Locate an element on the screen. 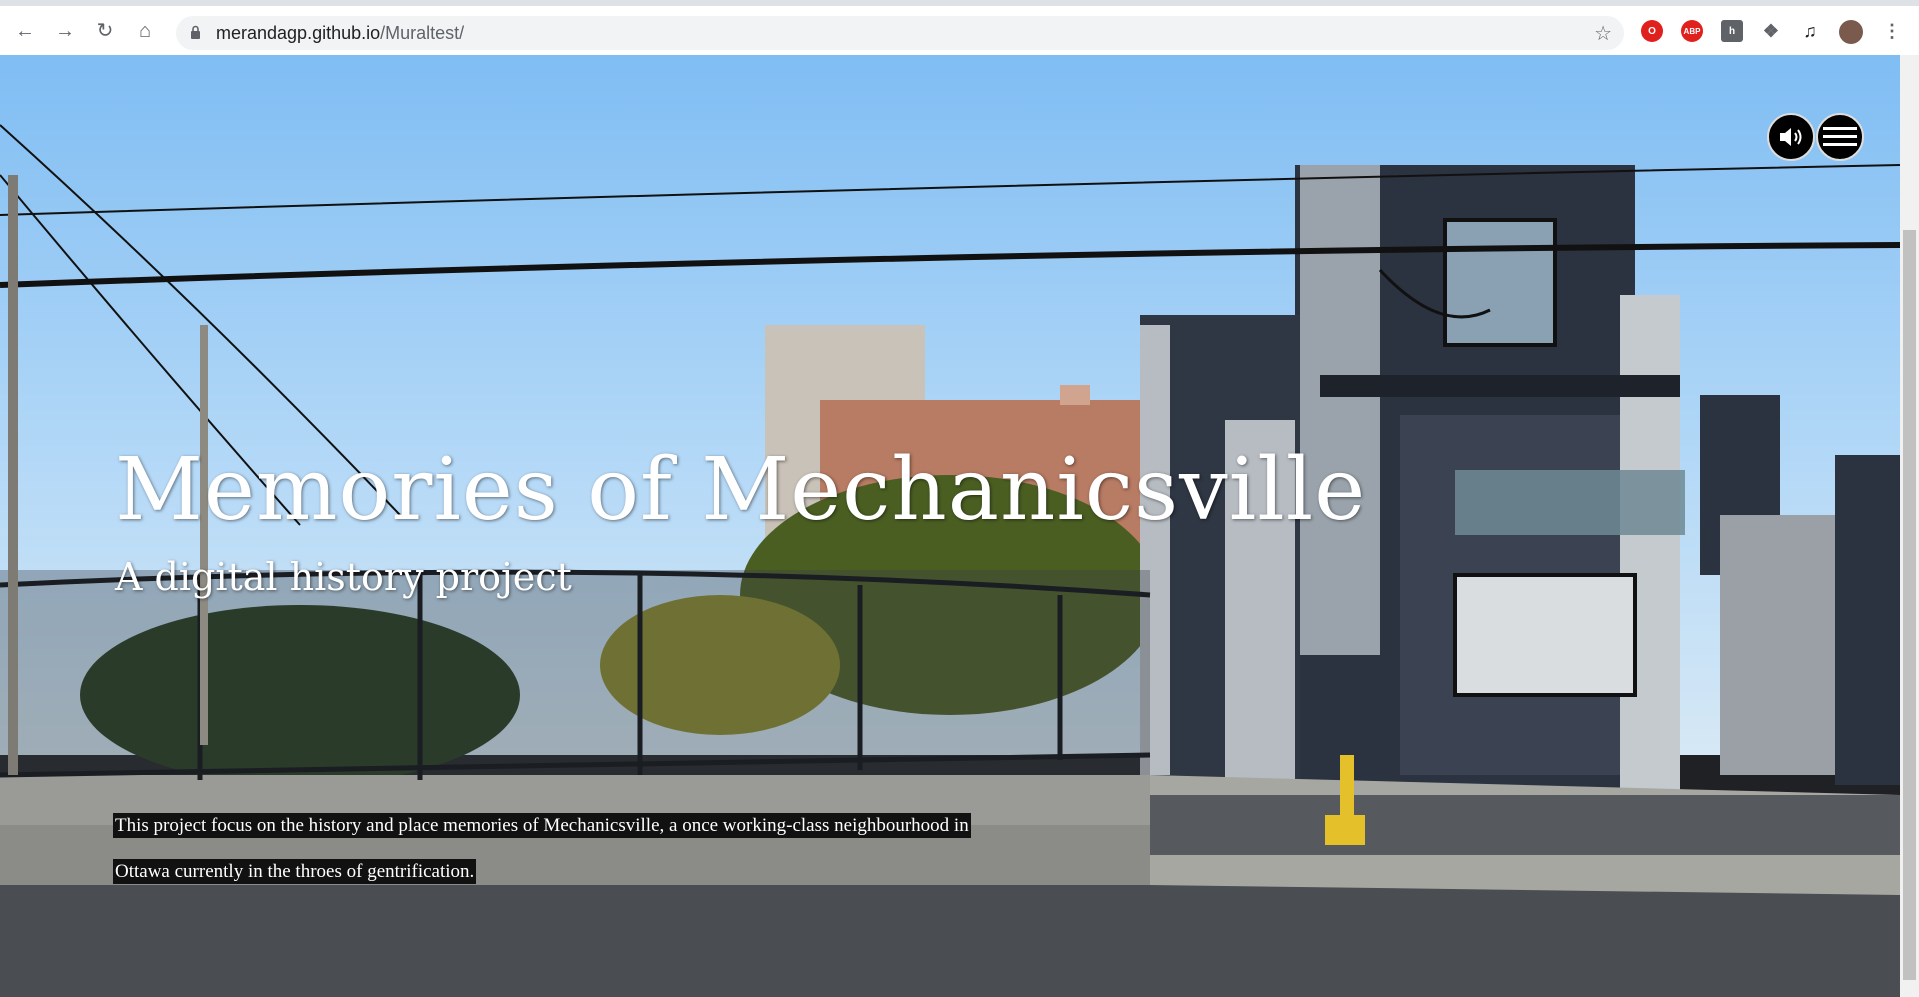  scrollbar-thumb is located at coordinates (1909, 605).